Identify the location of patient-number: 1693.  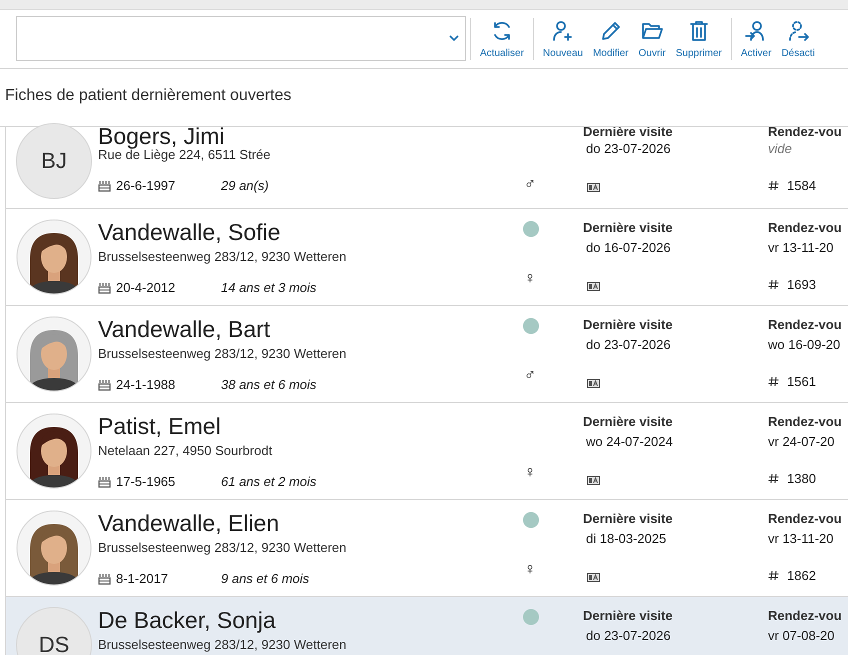
(801, 284).